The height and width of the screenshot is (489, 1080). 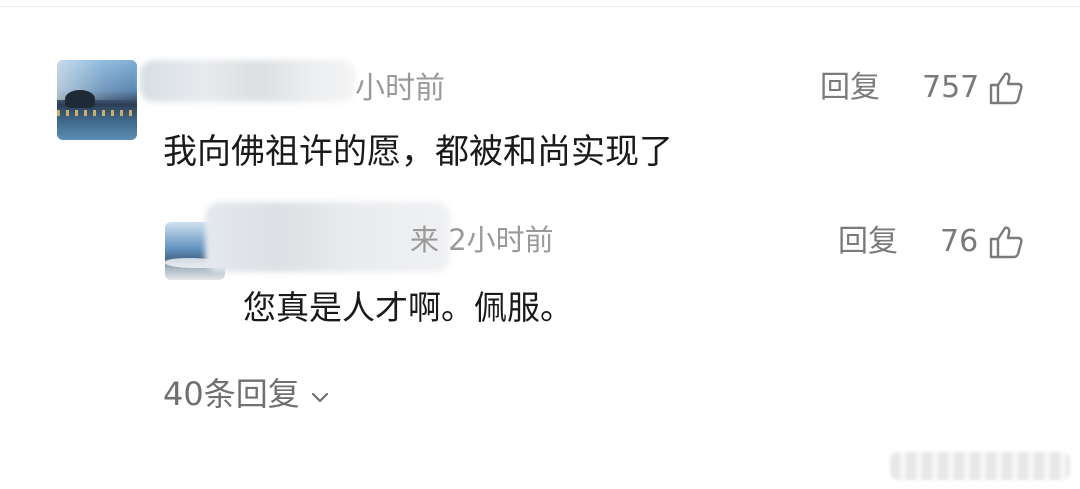 What do you see at coordinates (408, 307) in the screenshot?
I see `reply-text: 您真是人才啊。佩服。` at bounding box center [408, 307].